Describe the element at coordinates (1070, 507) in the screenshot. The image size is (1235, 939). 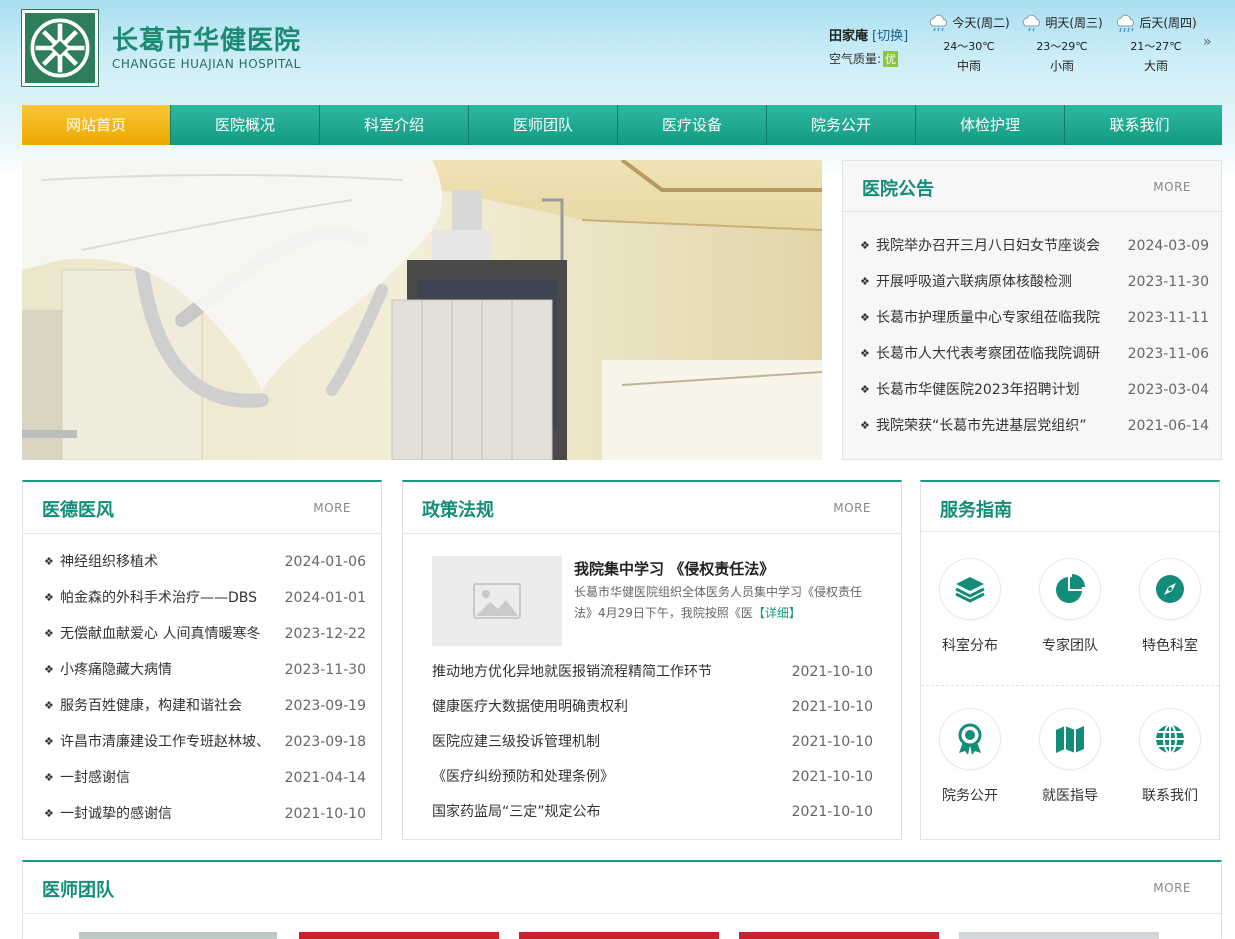
I see `service-guide-header: 服务指南` at that location.